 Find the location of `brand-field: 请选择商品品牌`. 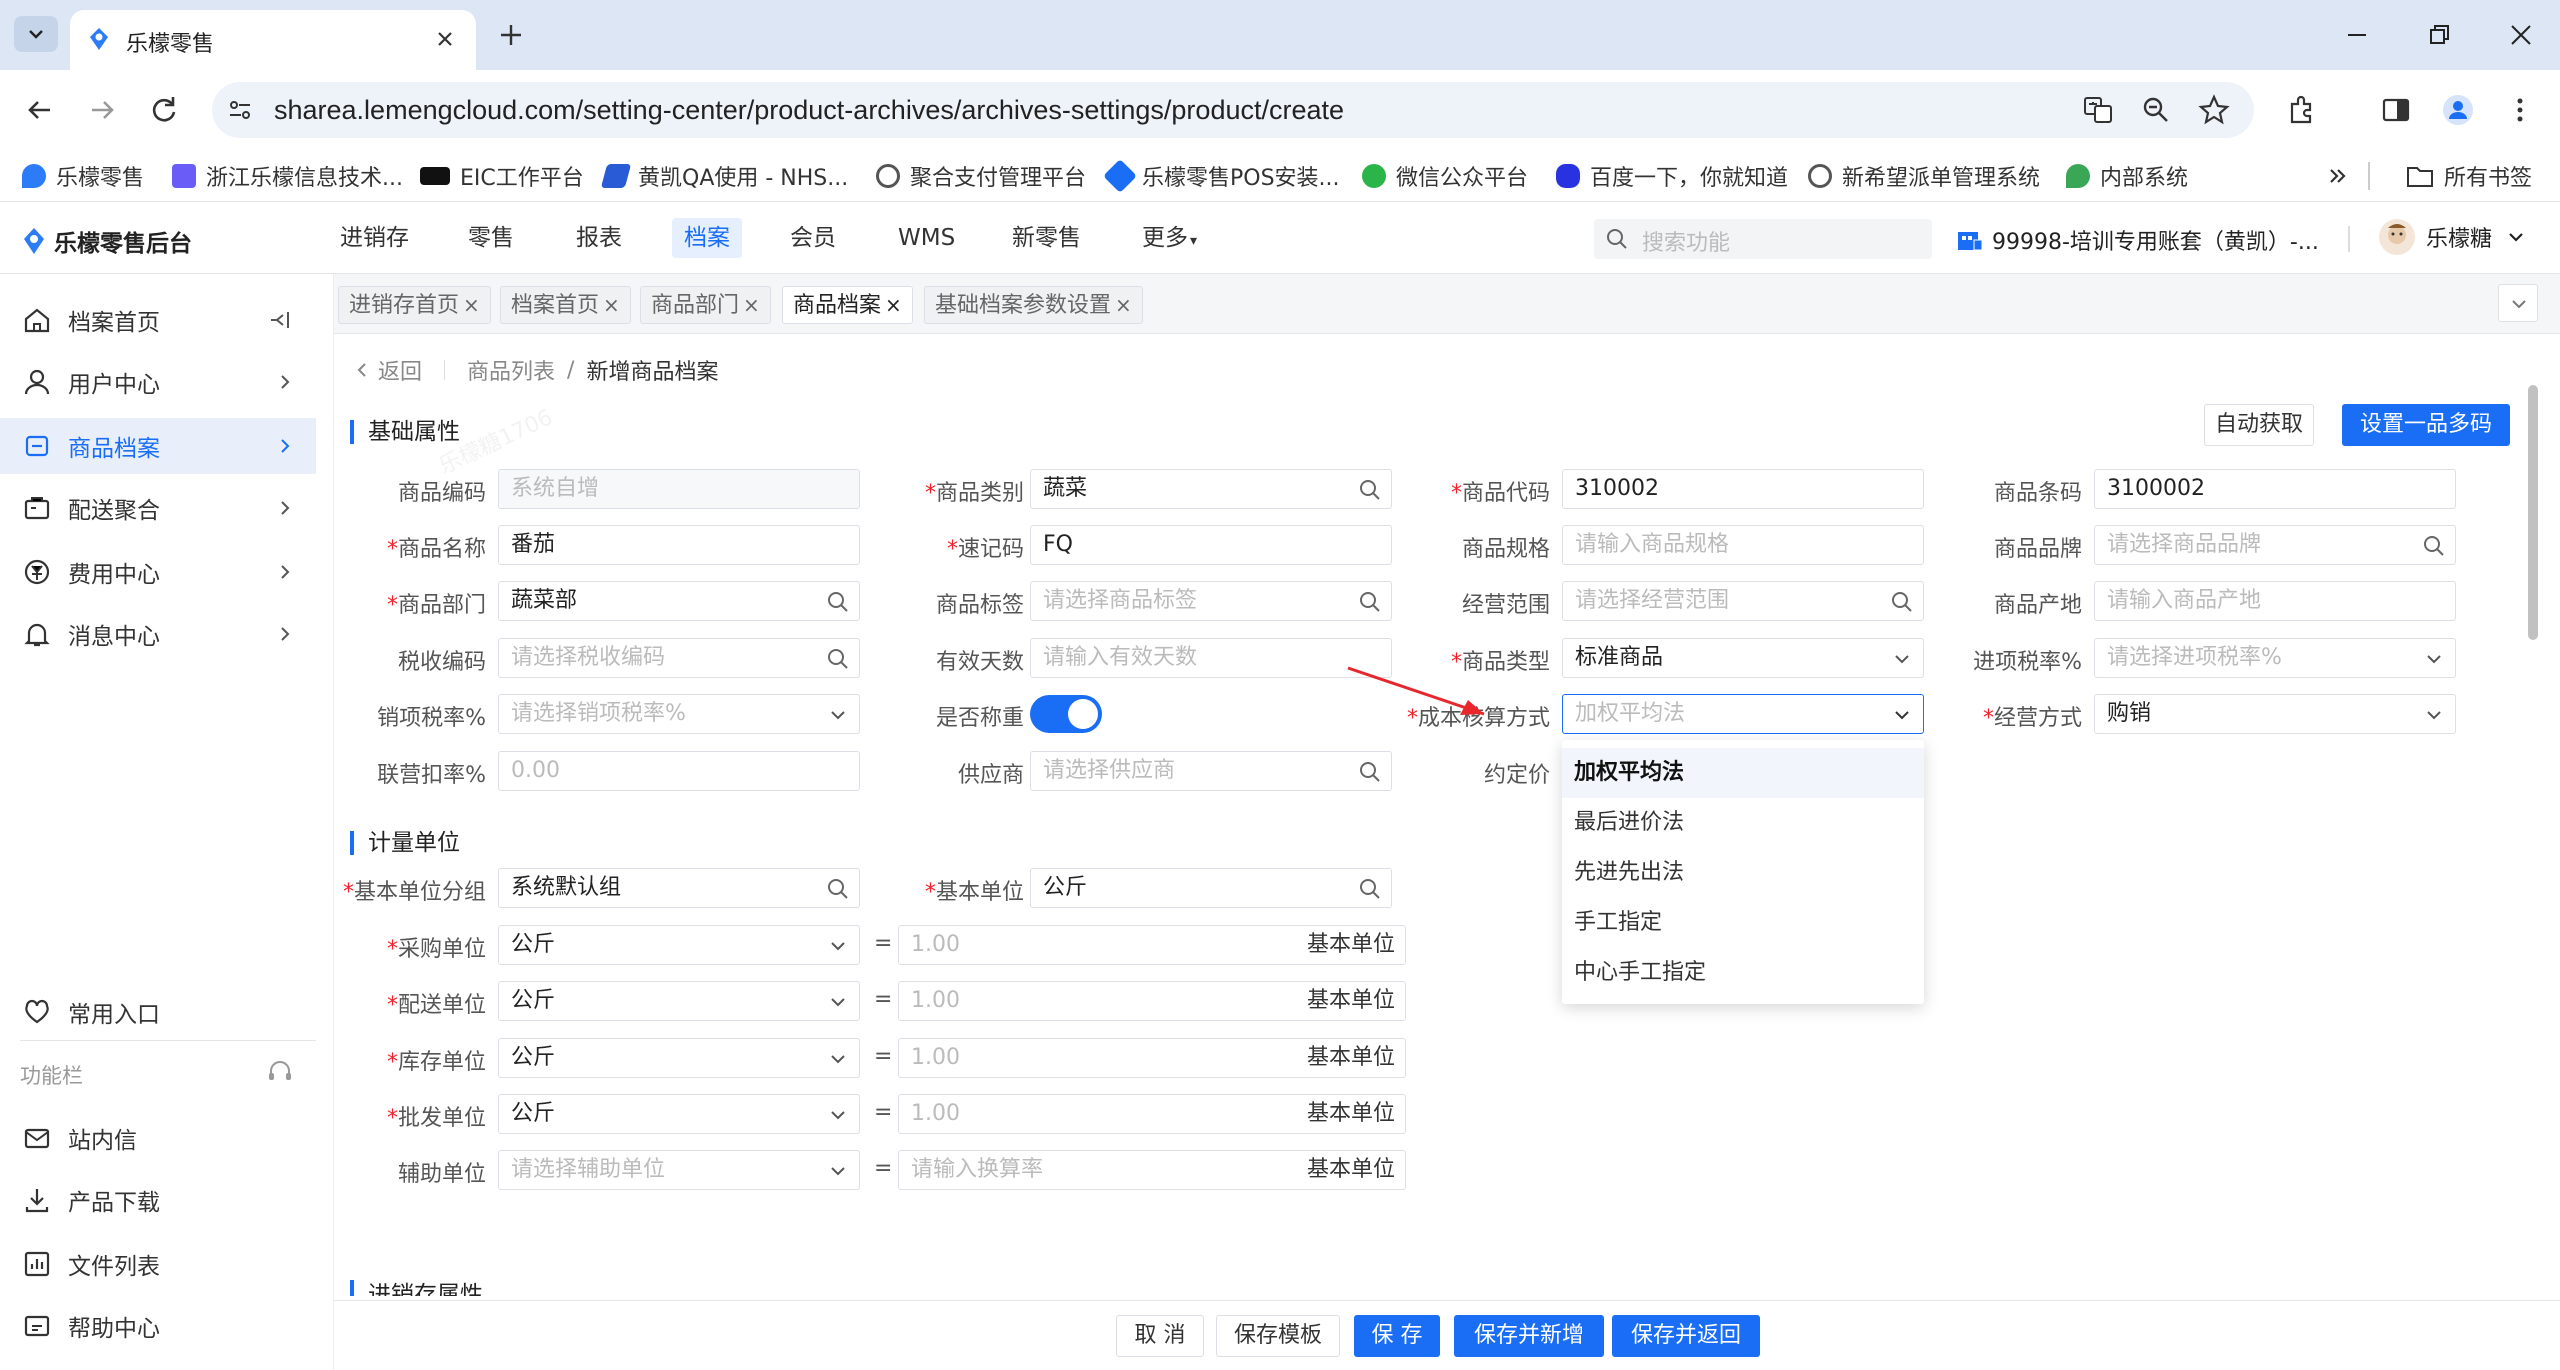

brand-field: 请选择商品品牌 is located at coordinates (2275, 545).